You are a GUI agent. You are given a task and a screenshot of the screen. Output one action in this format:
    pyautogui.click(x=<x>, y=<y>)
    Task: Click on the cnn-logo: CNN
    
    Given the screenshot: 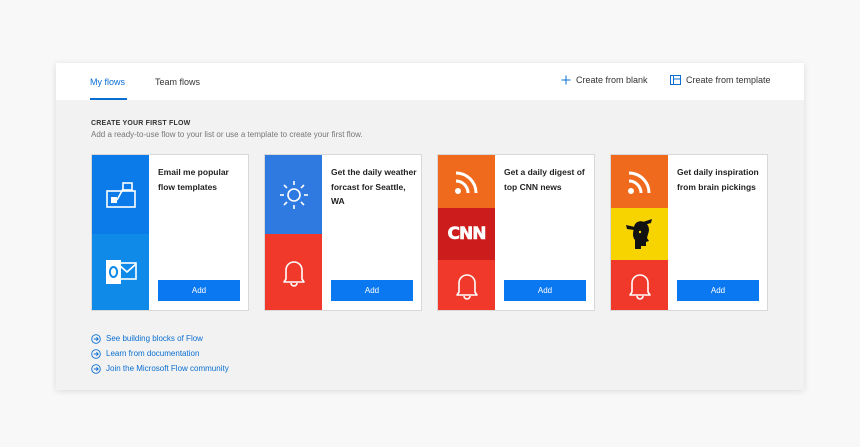 What is the action you would take?
    pyautogui.click(x=467, y=234)
    